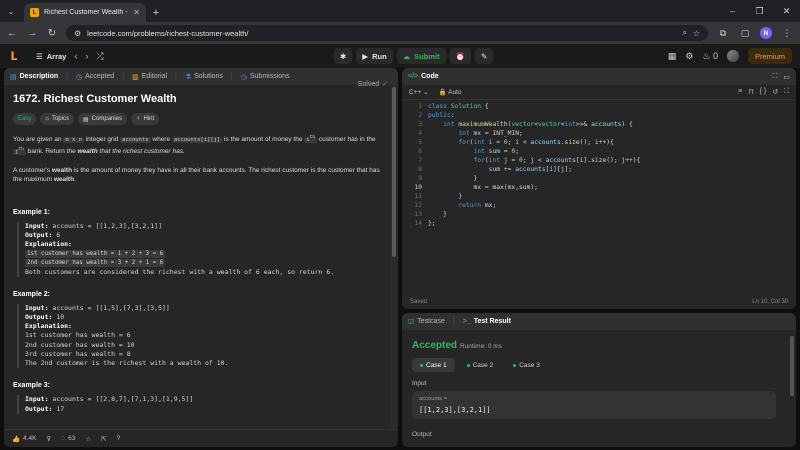 Image resolution: width=800 pixels, height=450 pixels. What do you see at coordinates (77, 33) in the screenshot?
I see `site-info-icon: ⚙` at bounding box center [77, 33].